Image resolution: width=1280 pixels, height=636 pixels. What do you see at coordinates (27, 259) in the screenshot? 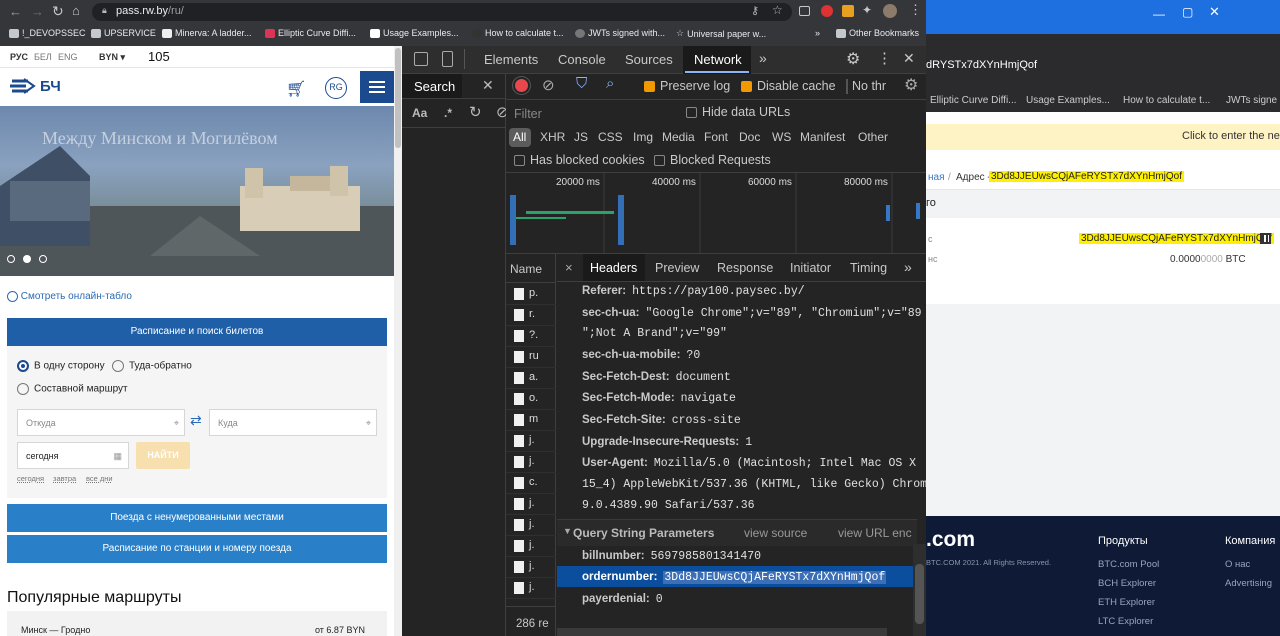
I see `carousel-dot-active` at bounding box center [27, 259].